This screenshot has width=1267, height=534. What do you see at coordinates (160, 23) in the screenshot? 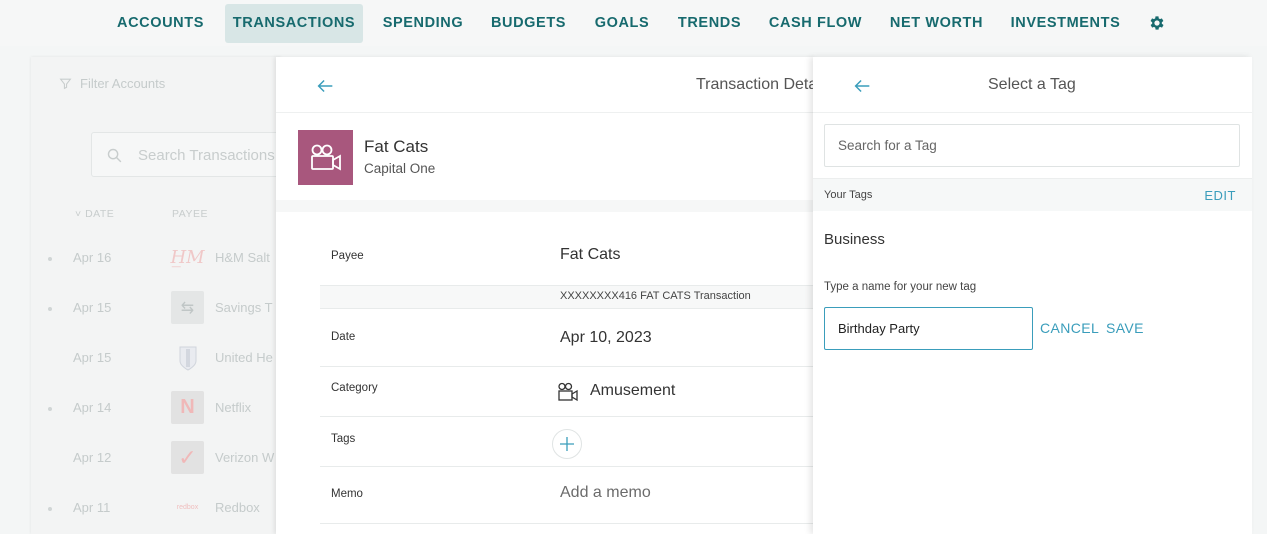
I see `nav-accounts: ACCOUNTS` at bounding box center [160, 23].